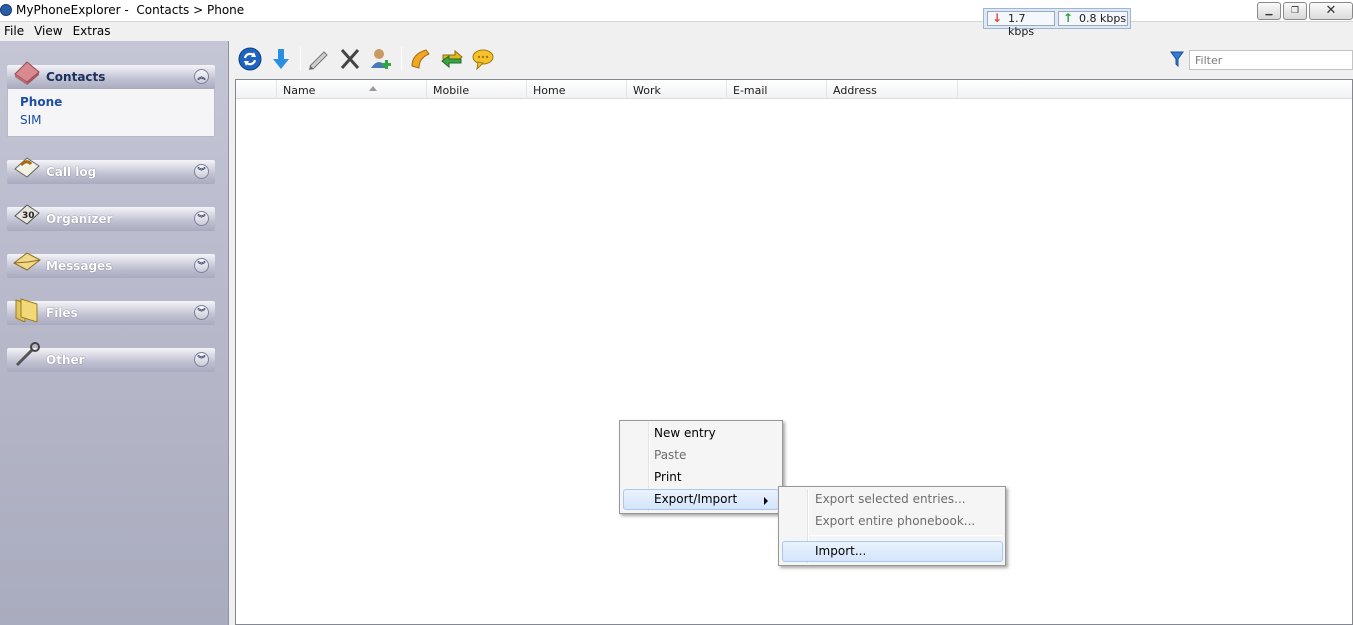 The image size is (1353, 625). What do you see at coordinates (111, 75) in the screenshot?
I see `panel-contacts: Contacts ︽` at bounding box center [111, 75].